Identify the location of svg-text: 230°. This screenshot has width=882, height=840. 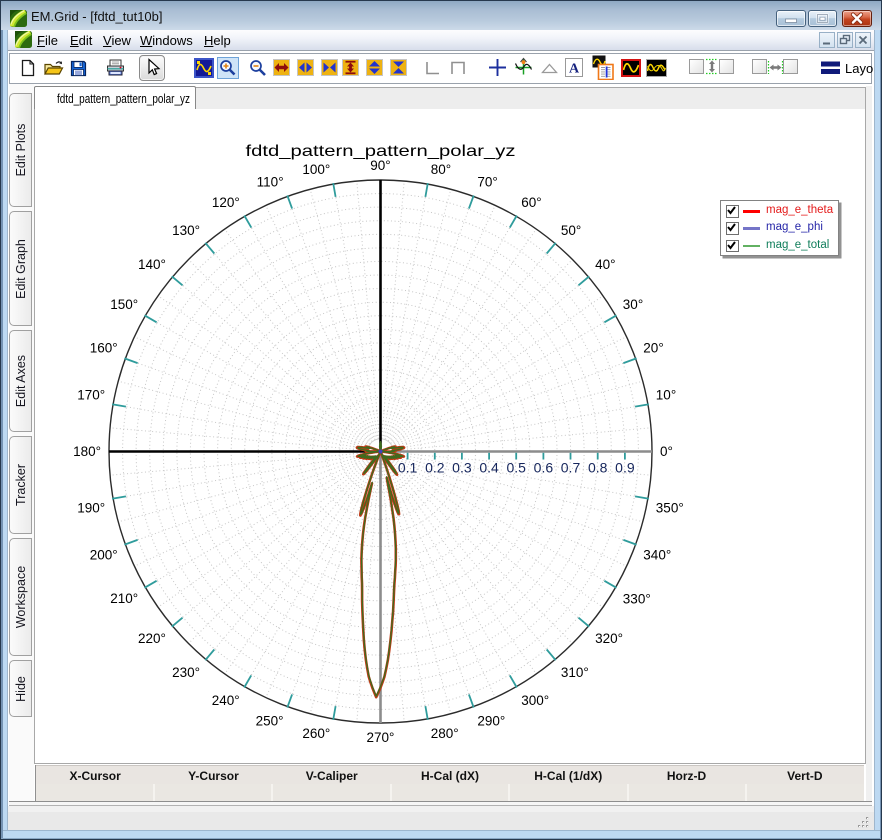
(186, 672).